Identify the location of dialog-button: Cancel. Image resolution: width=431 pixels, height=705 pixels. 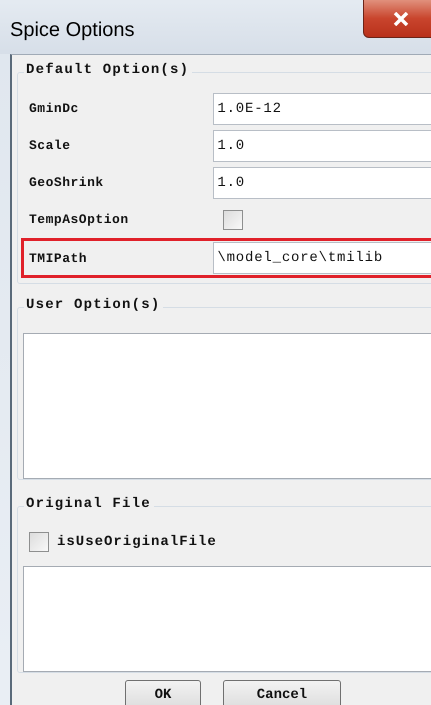
(282, 692).